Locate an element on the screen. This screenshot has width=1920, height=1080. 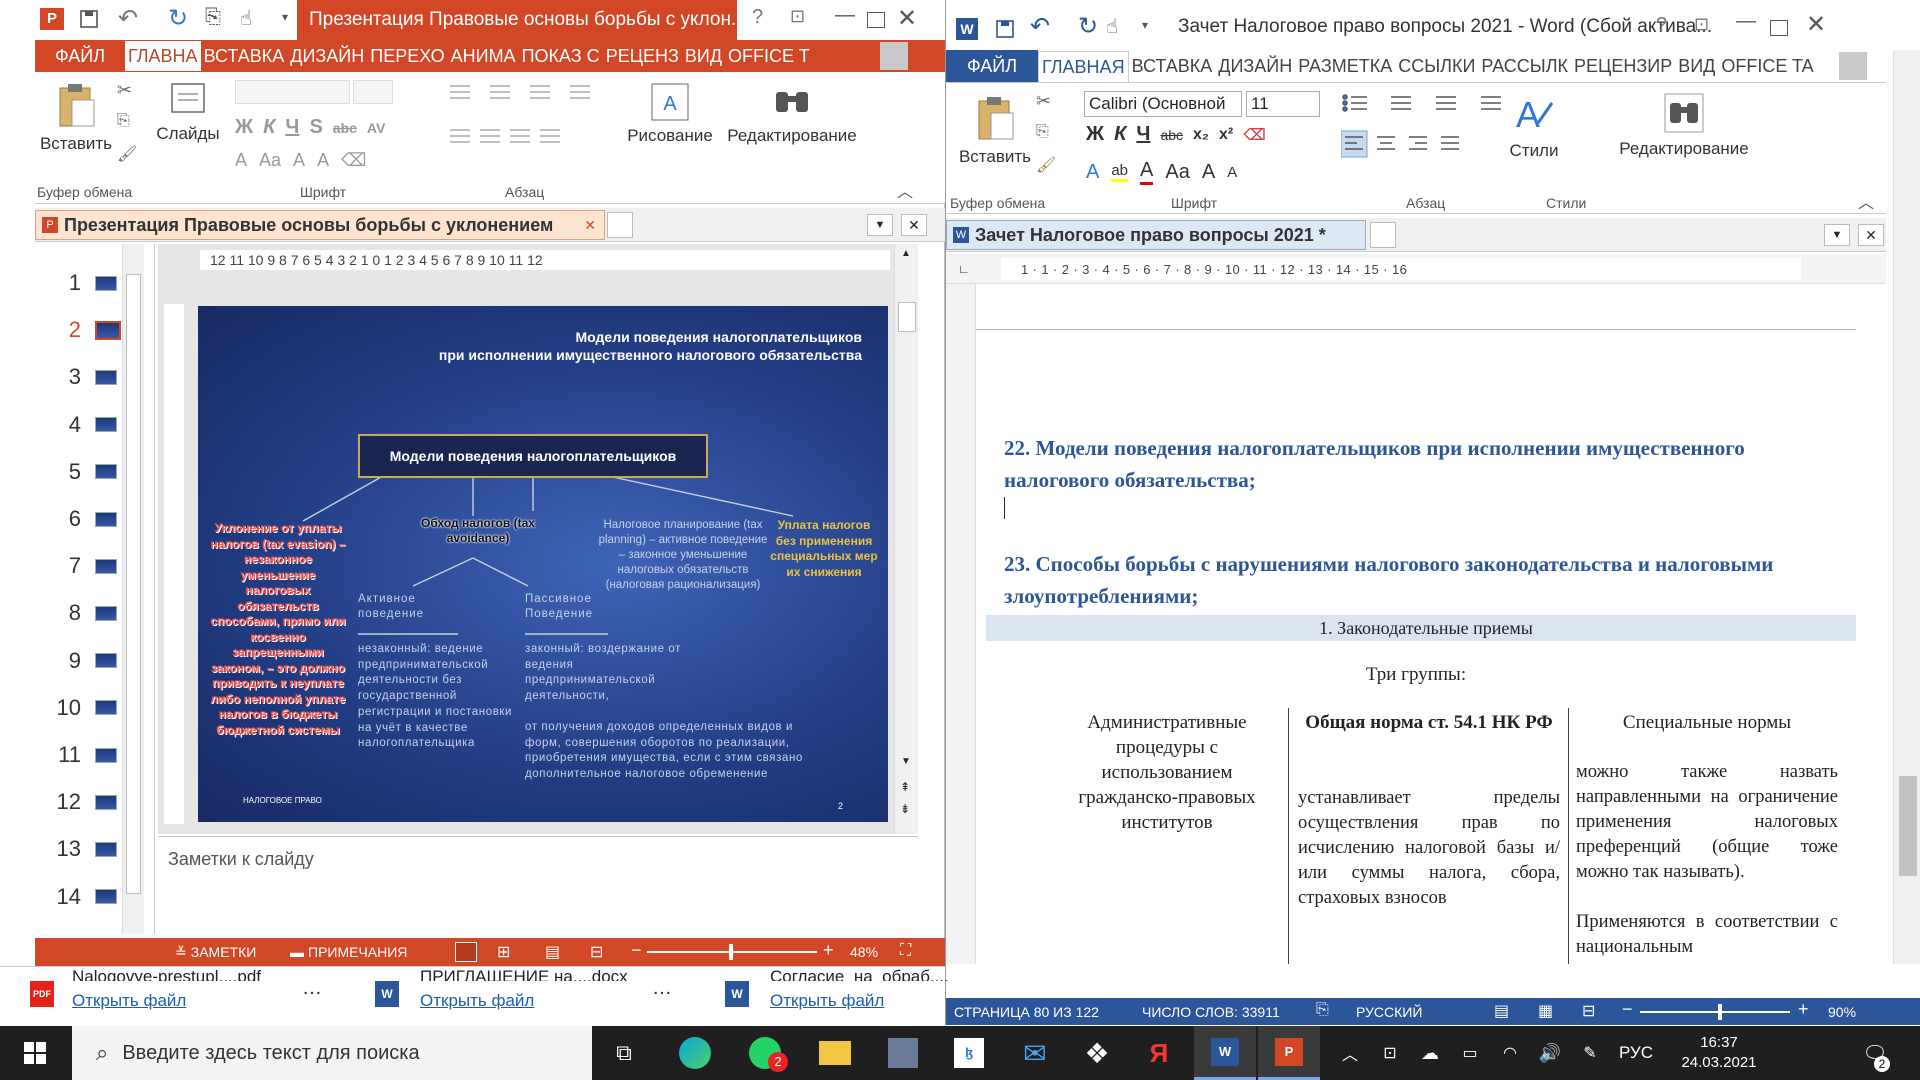
reading-view-icon: ▤ is located at coordinates (552, 952).